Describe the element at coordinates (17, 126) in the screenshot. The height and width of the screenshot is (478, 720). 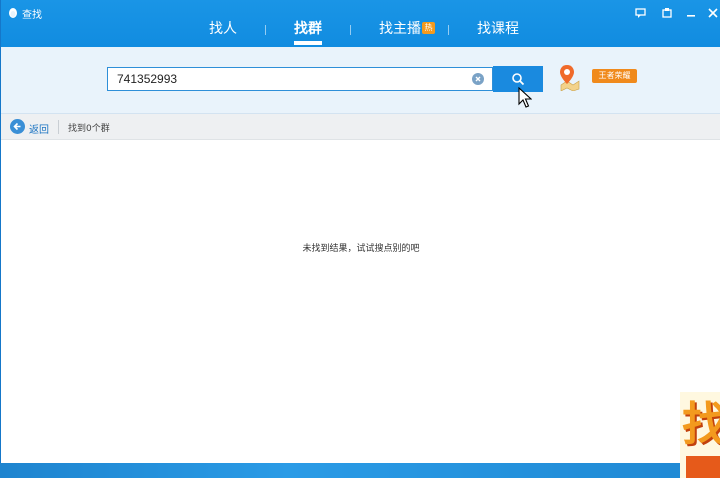
I see `back-arrow-icon` at that location.